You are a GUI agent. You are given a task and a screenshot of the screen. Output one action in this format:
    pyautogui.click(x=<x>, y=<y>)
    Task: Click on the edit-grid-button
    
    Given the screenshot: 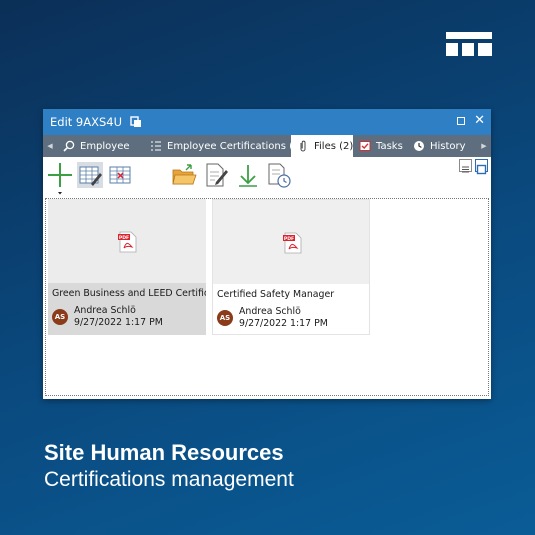 What is the action you would take?
    pyautogui.click(x=90, y=175)
    